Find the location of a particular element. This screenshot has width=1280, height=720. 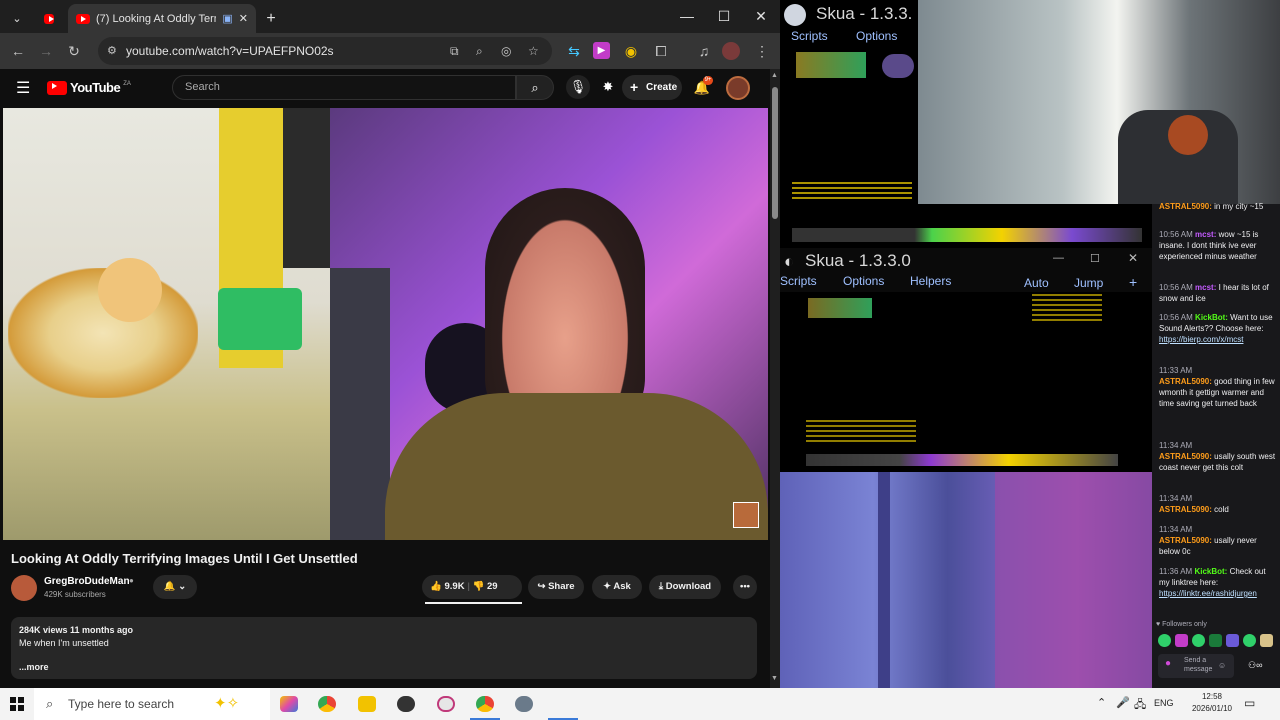

skua-maximize-button: ☐ is located at coordinates (1095, 258).